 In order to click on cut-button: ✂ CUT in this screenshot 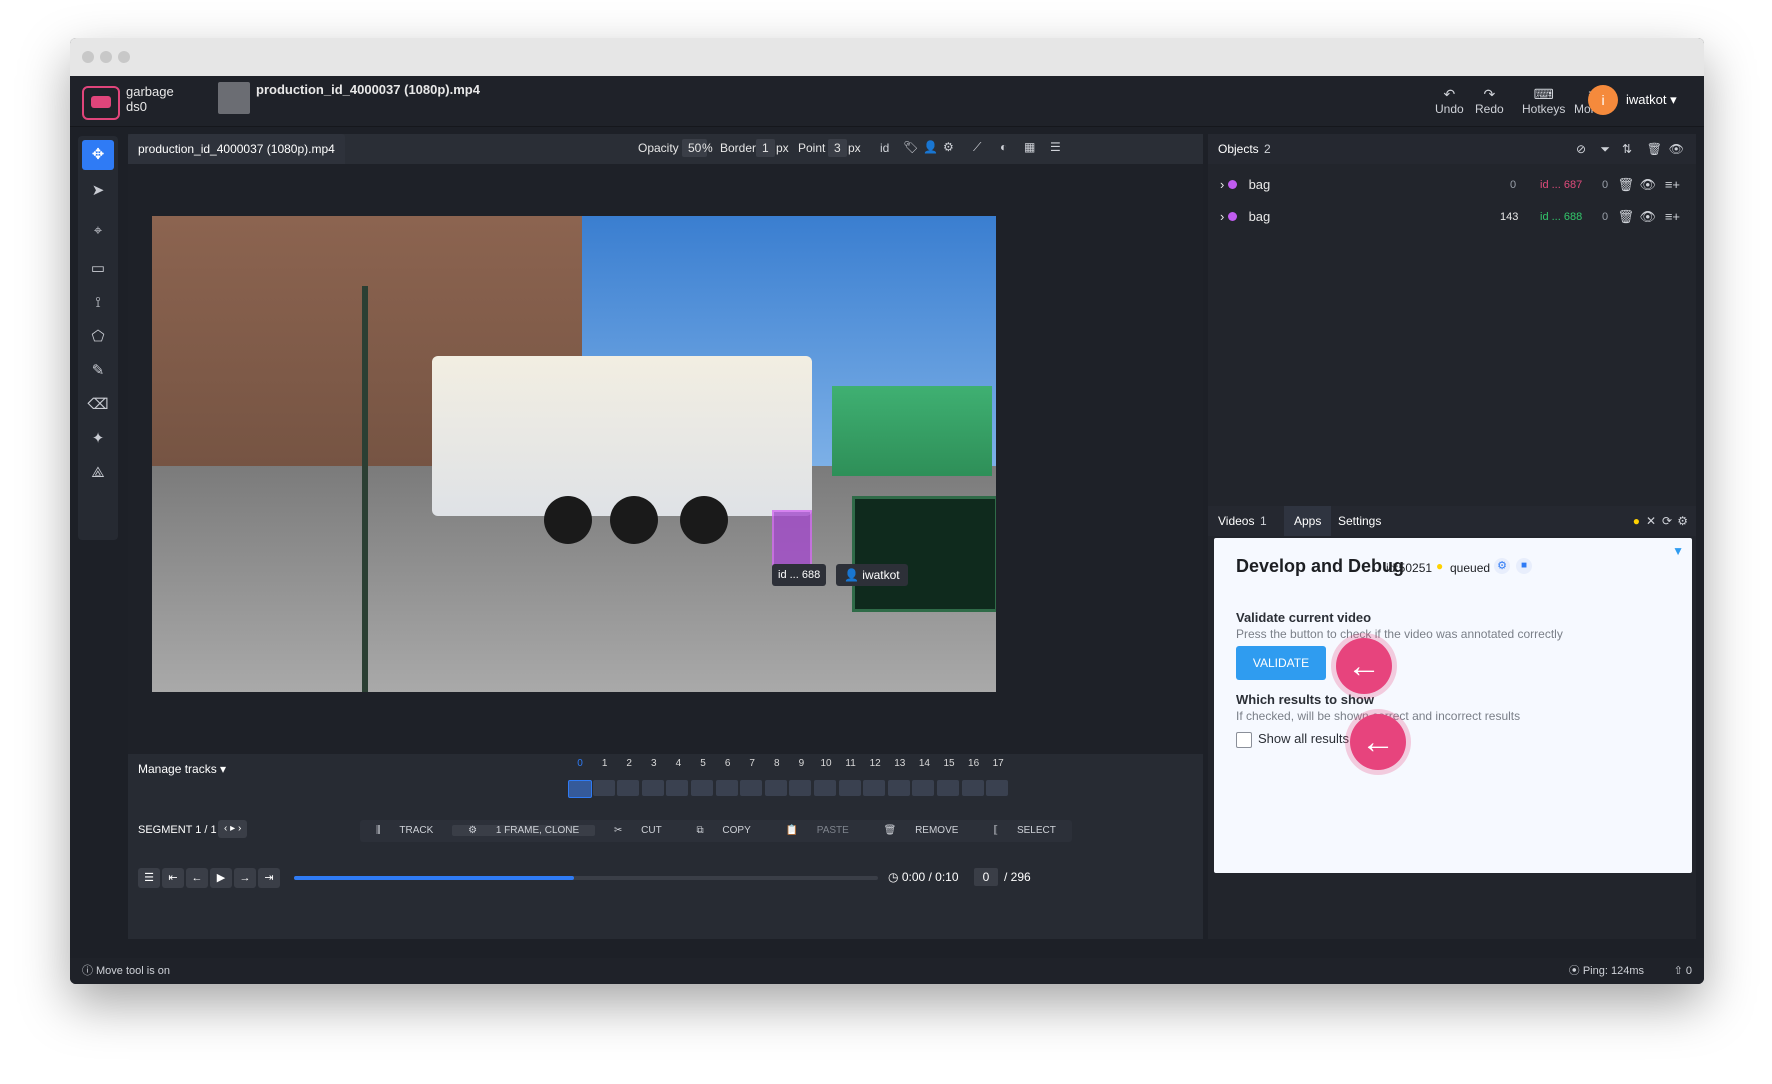, I will do `click(638, 830)`.